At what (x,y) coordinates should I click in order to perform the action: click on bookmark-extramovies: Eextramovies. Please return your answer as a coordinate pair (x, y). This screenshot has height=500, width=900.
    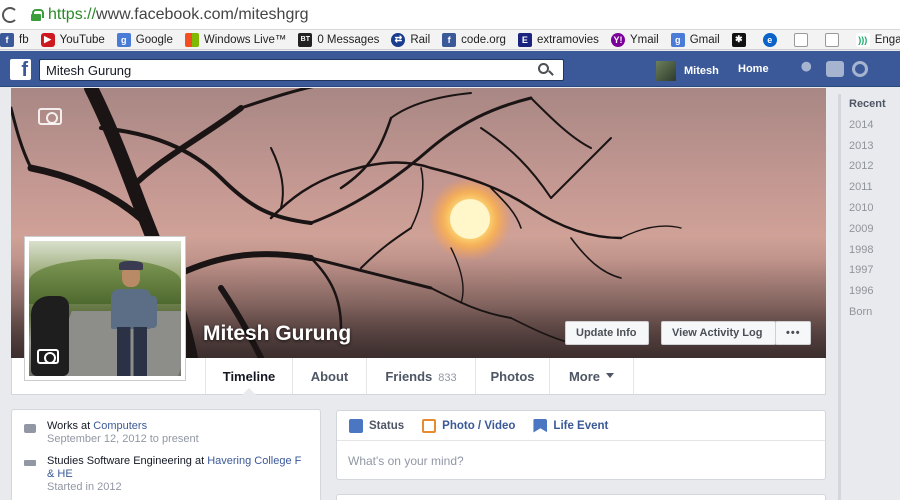
    Looking at the image, I should click on (558, 39).